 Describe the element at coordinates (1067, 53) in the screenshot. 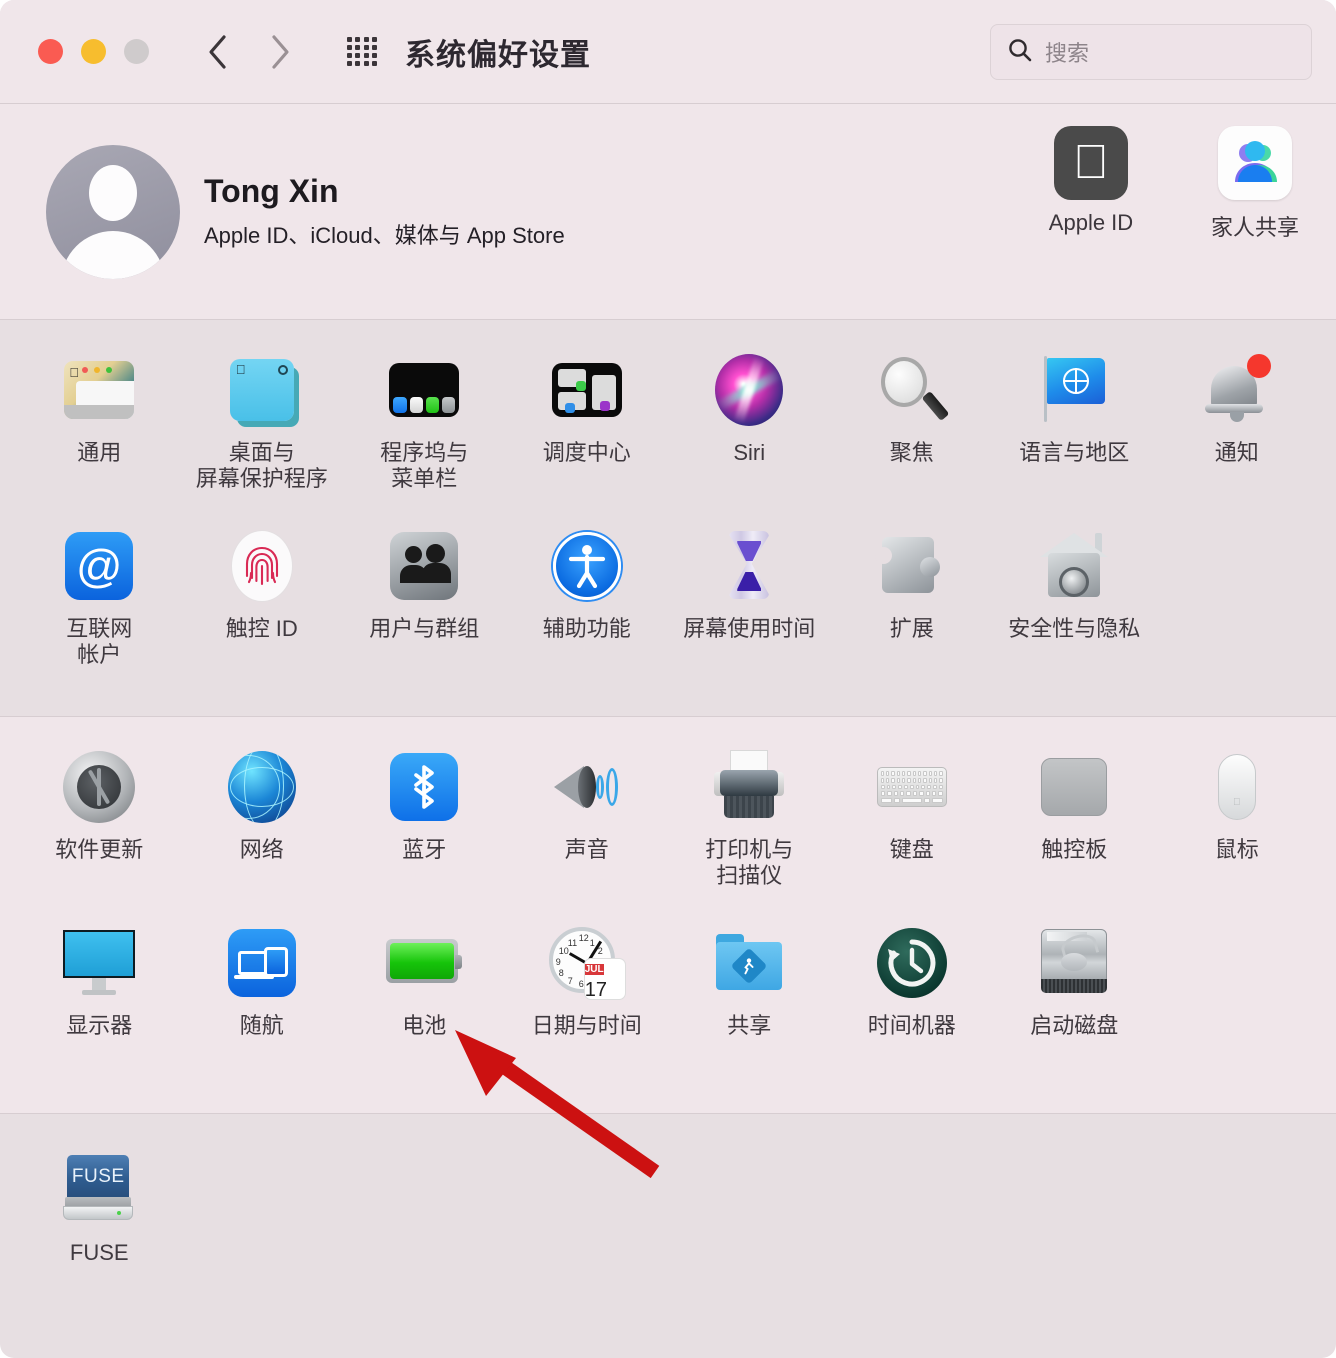

I see `search-placeholder: 搜索` at that location.